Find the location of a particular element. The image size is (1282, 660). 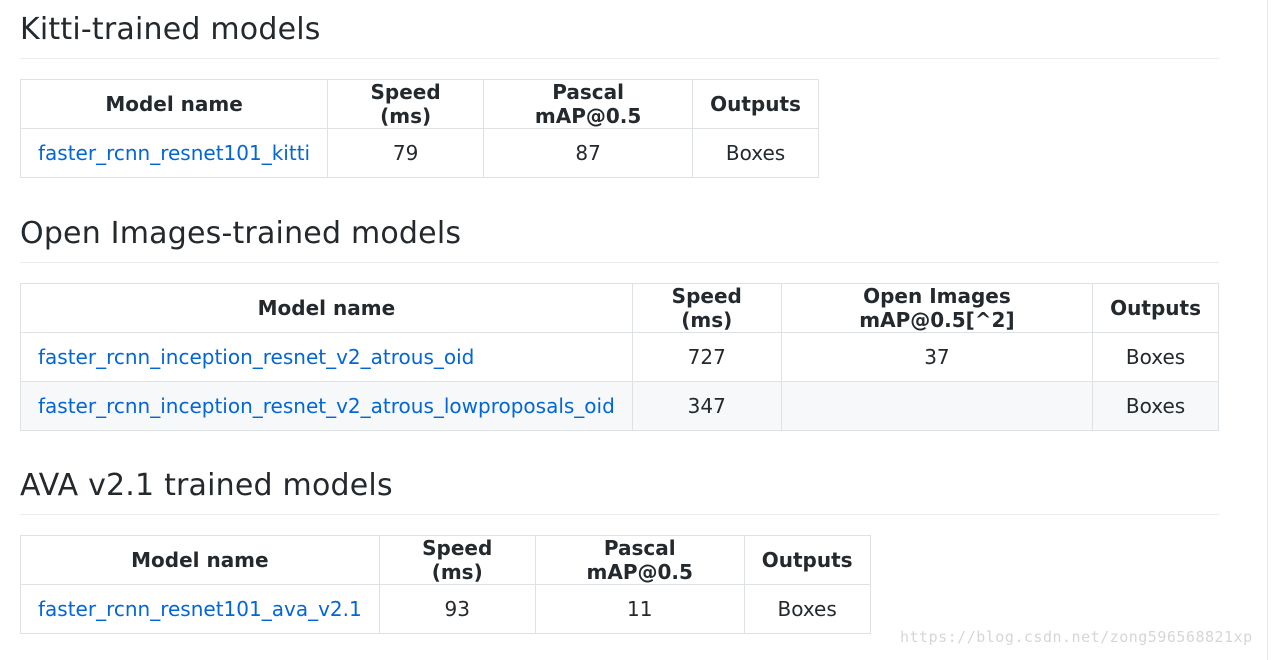

model-link: faster_rcnn_resnet101_kitti is located at coordinates (174, 153).